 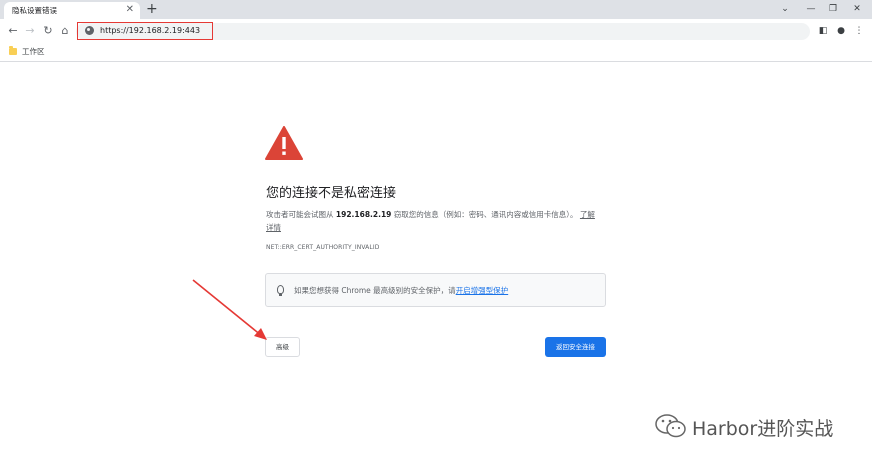 I want to click on advanced-button: 高级, so click(x=282, y=347).